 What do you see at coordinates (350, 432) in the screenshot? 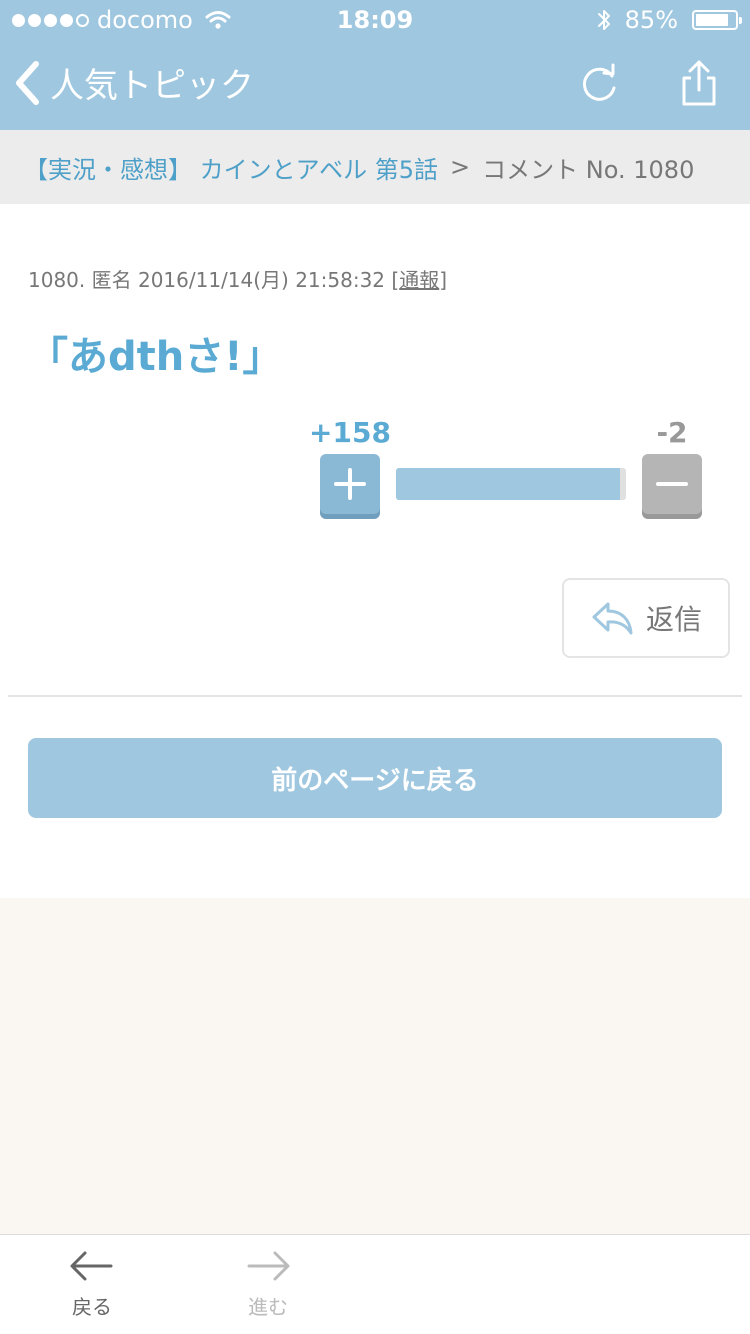
I see `plus-vote-count: +158` at bounding box center [350, 432].